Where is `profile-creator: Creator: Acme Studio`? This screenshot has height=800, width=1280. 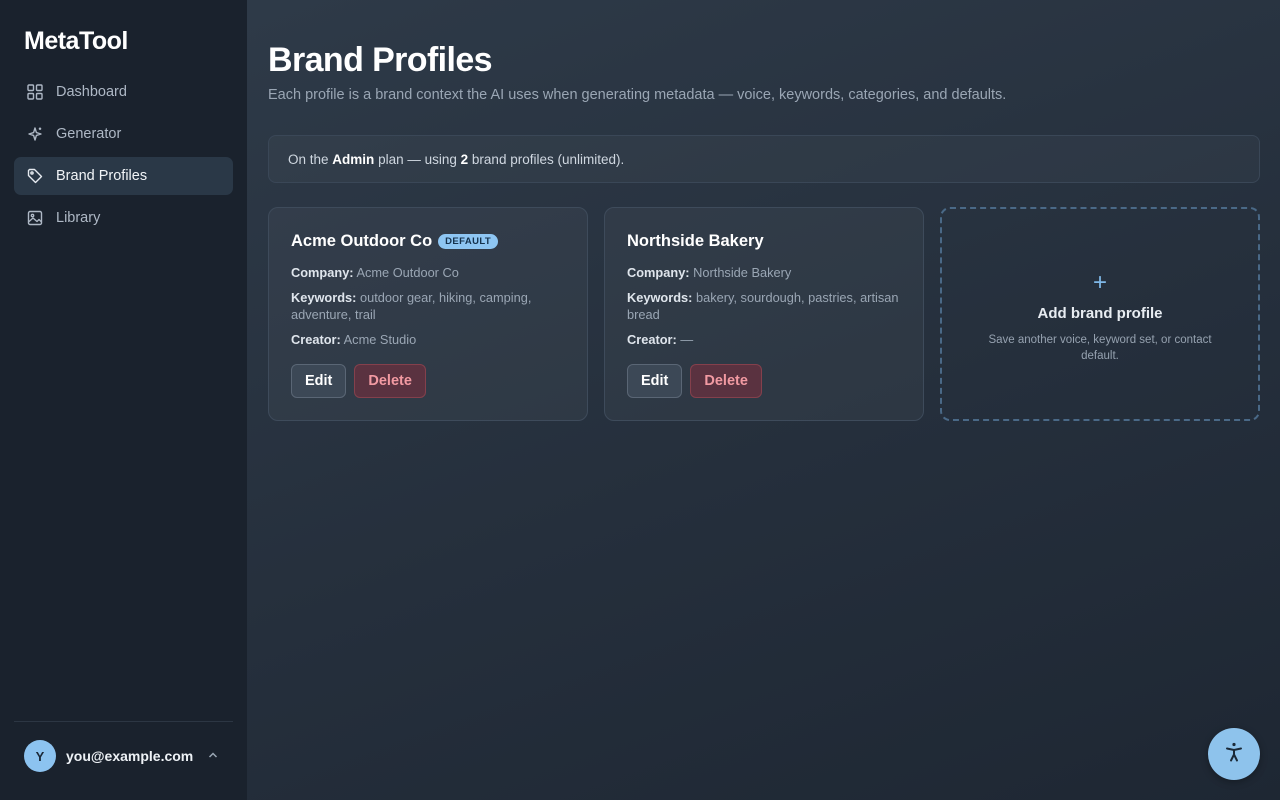
profile-creator: Creator: Acme Studio is located at coordinates (428, 339).